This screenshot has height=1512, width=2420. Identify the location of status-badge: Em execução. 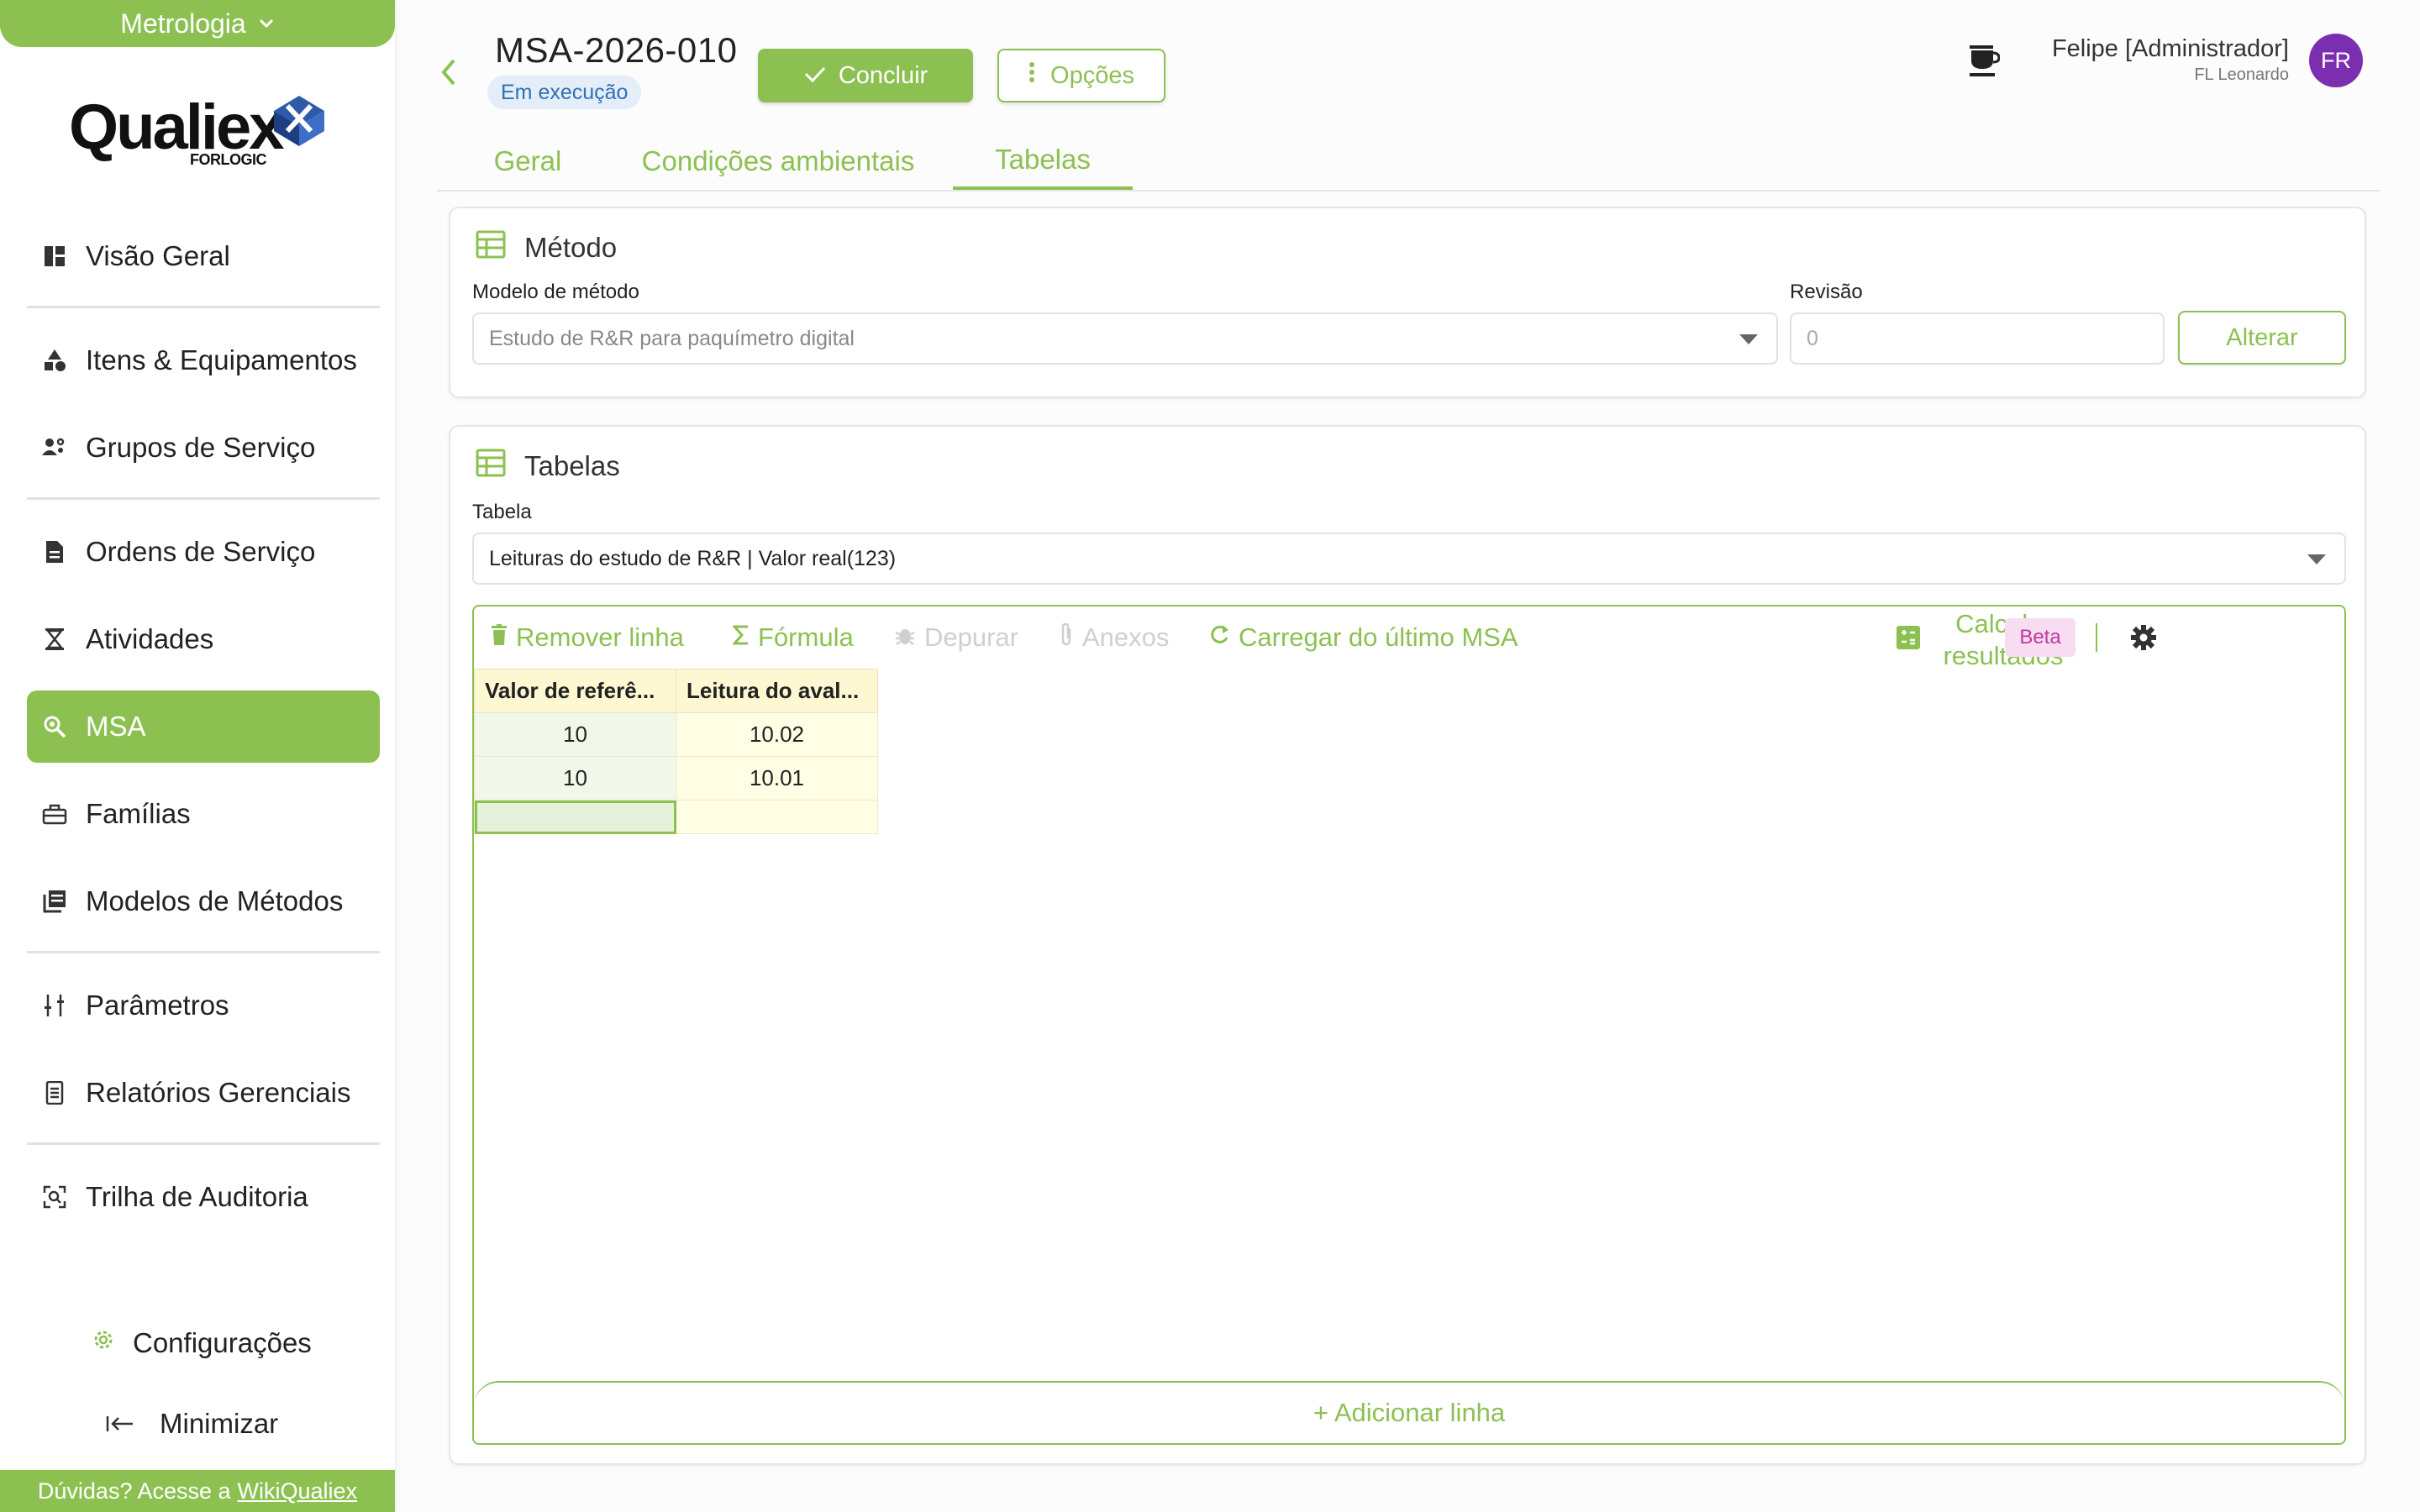
(564, 92).